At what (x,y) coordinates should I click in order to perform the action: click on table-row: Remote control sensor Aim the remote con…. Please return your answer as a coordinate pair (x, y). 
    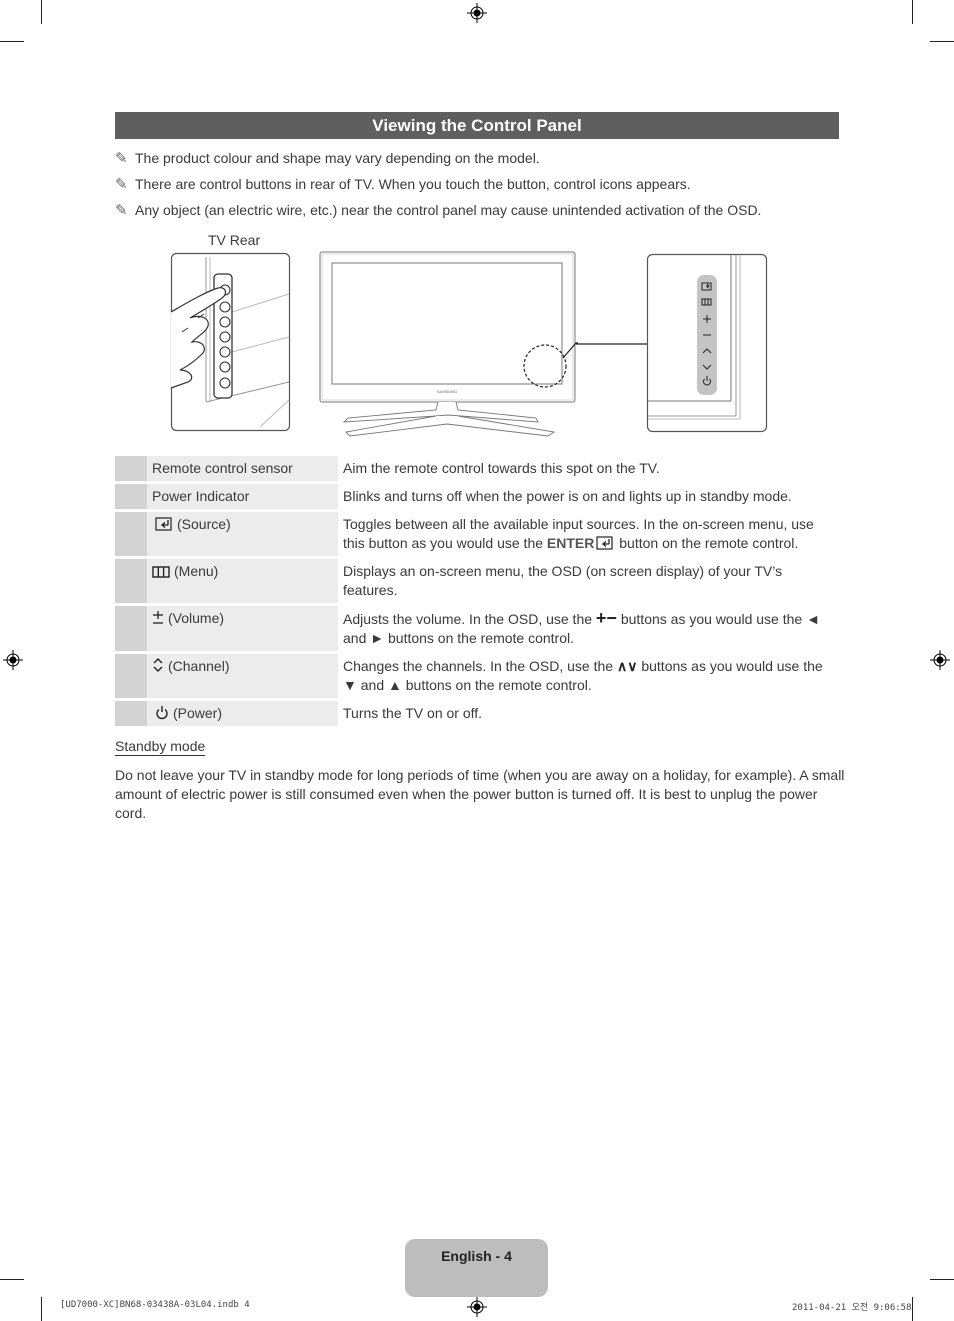
    Looking at the image, I should click on (477, 468).